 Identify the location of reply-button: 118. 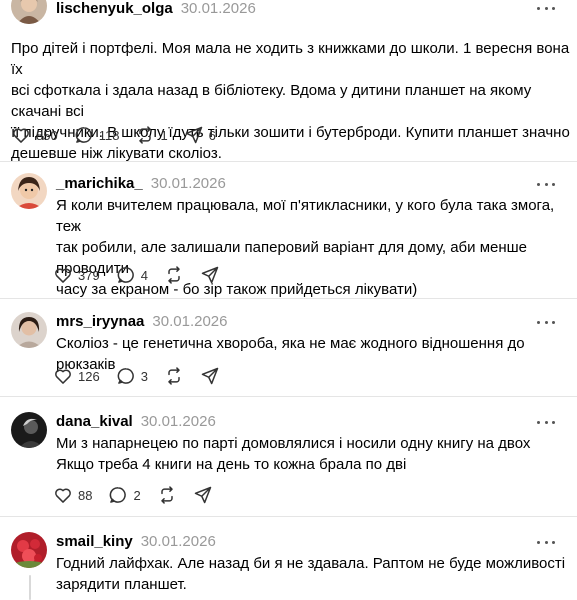
(97, 135).